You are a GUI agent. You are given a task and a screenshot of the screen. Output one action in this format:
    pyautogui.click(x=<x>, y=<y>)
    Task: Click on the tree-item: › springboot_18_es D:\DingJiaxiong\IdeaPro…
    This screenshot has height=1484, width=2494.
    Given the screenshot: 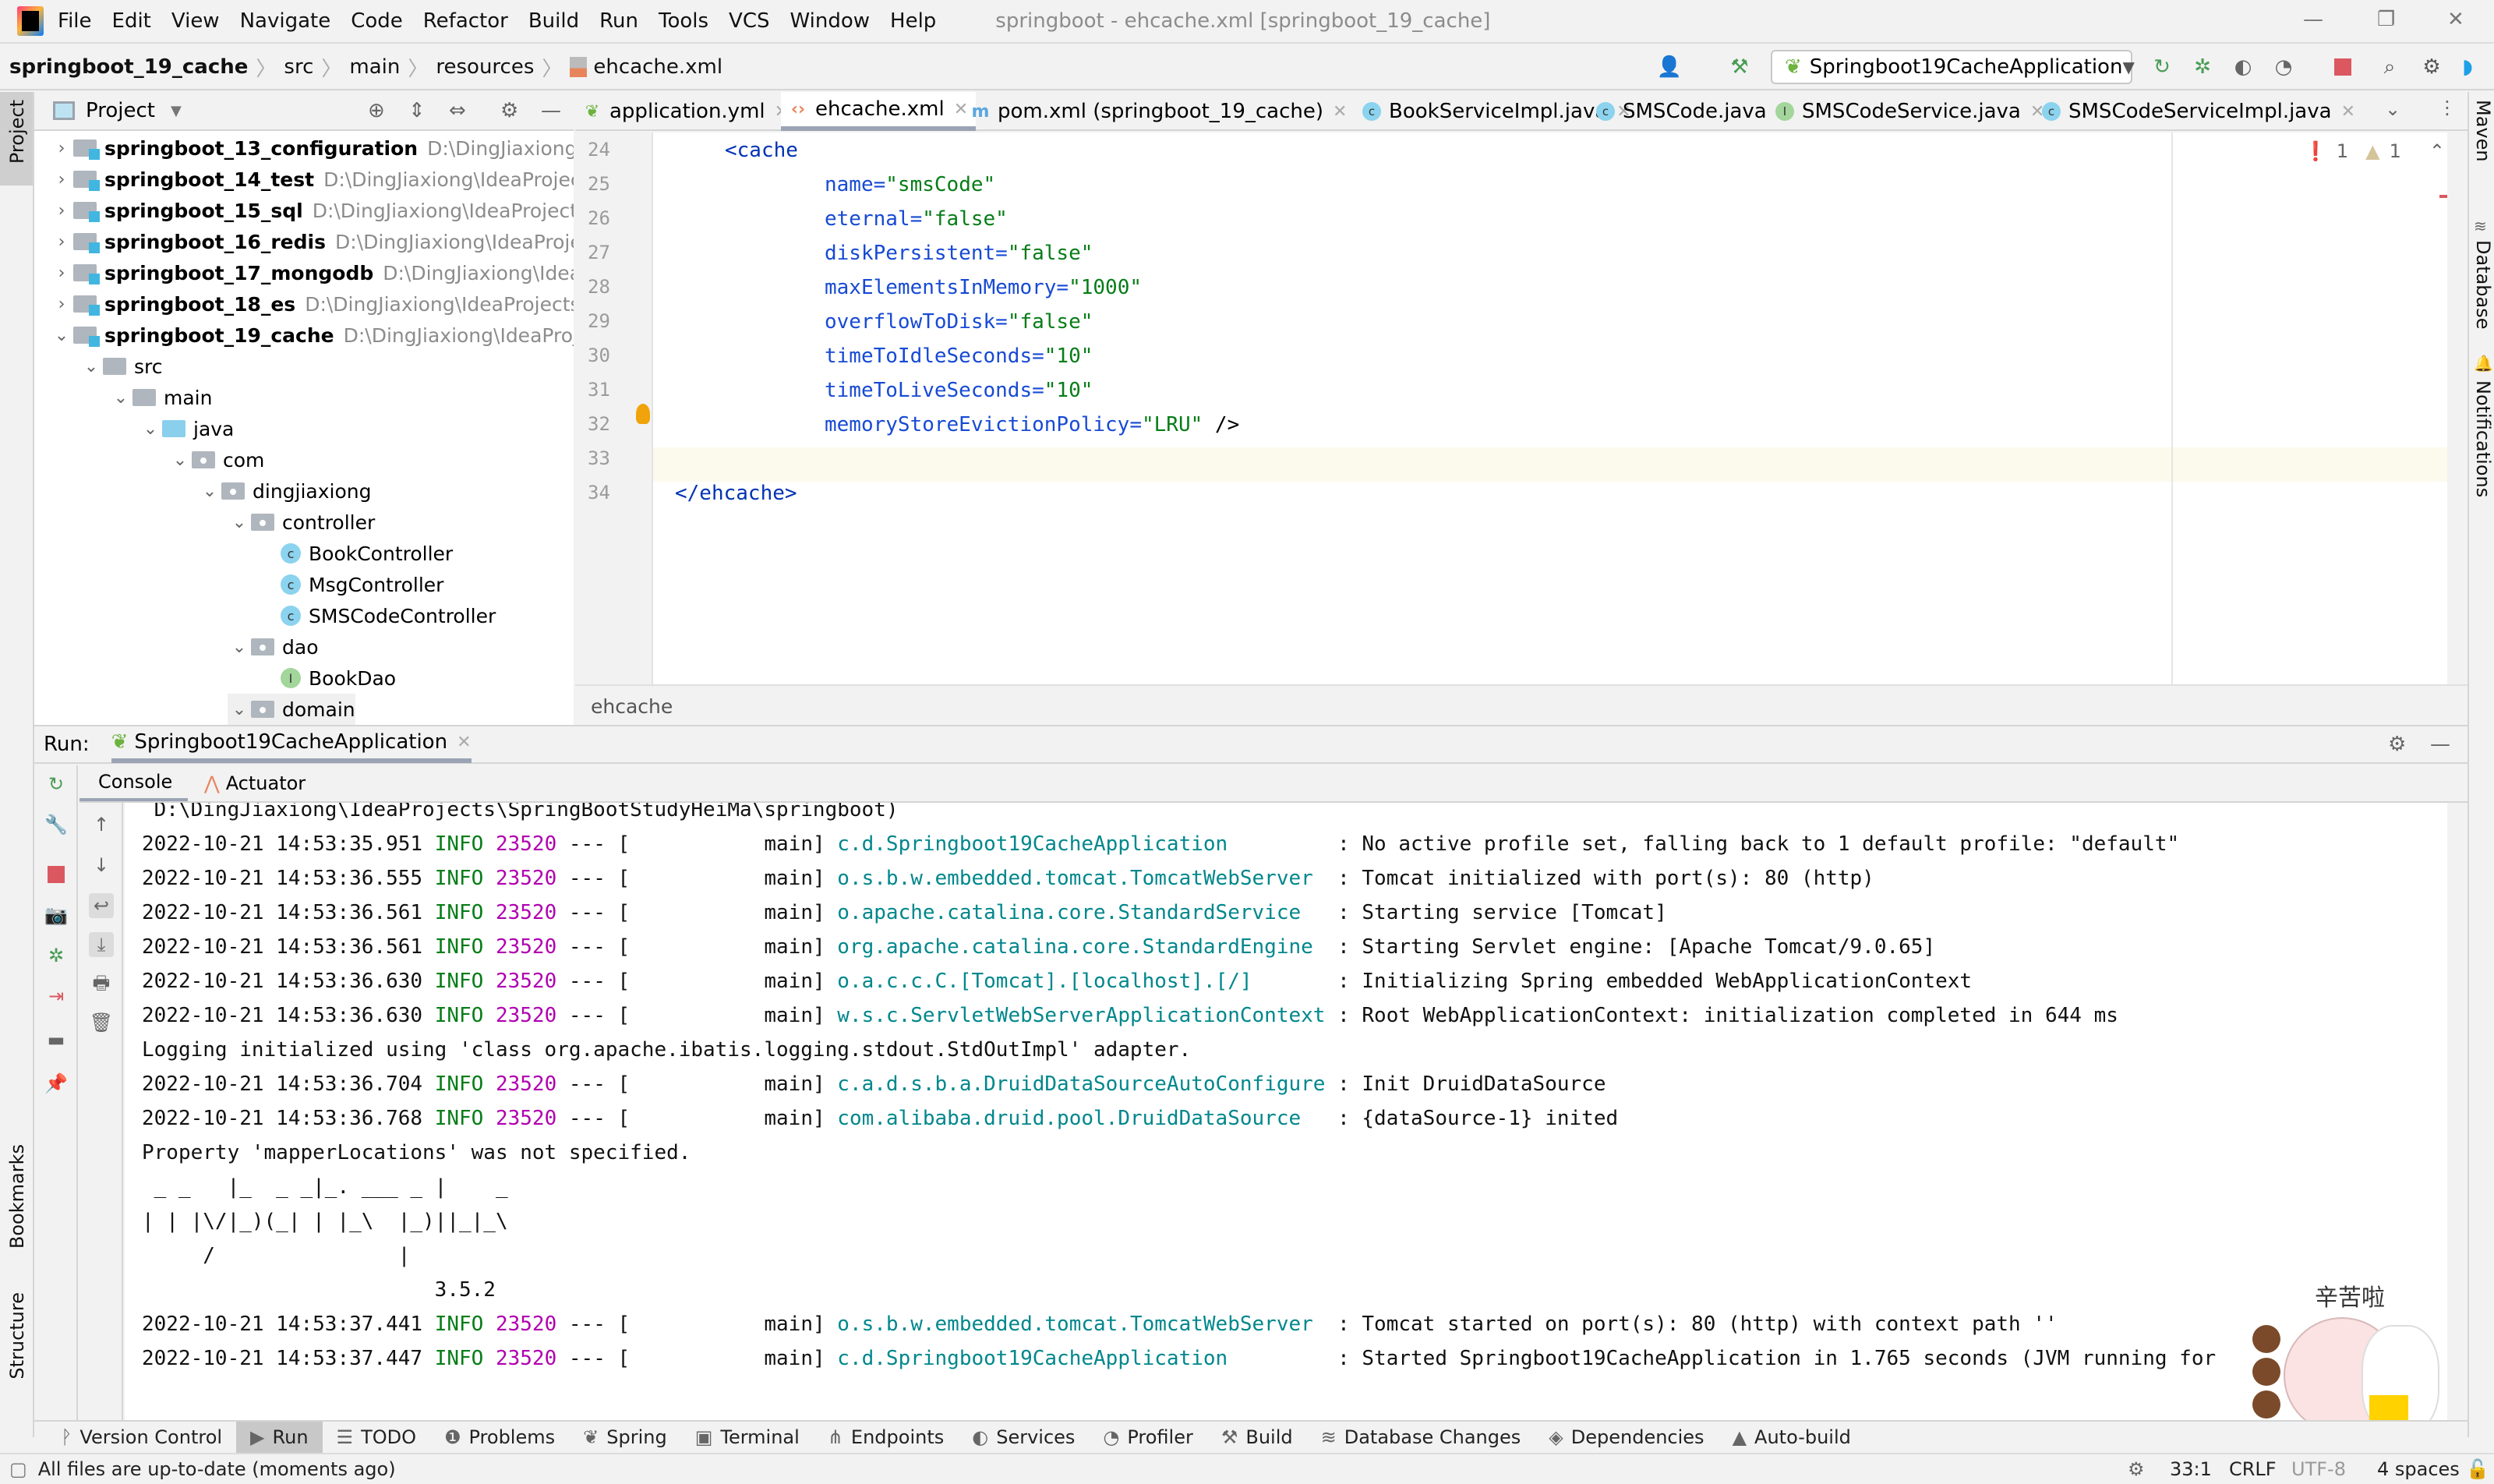 What is the action you would take?
    pyautogui.click(x=312, y=304)
    